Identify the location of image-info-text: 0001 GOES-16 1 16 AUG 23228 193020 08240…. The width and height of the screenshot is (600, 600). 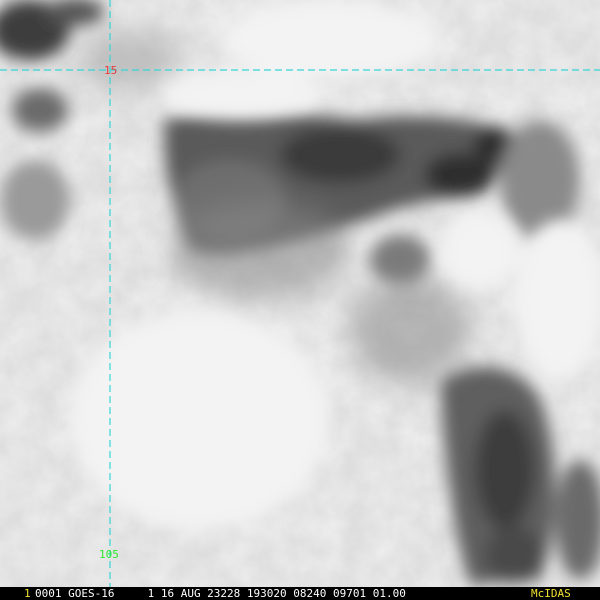
(220, 593).